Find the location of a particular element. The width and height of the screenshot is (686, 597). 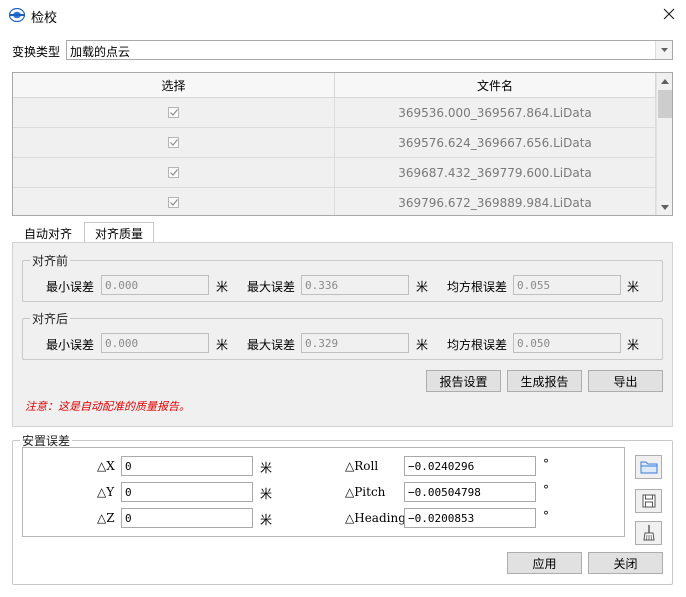

row-filename: 369536.000_369567.864.LiData is located at coordinates (495, 112).